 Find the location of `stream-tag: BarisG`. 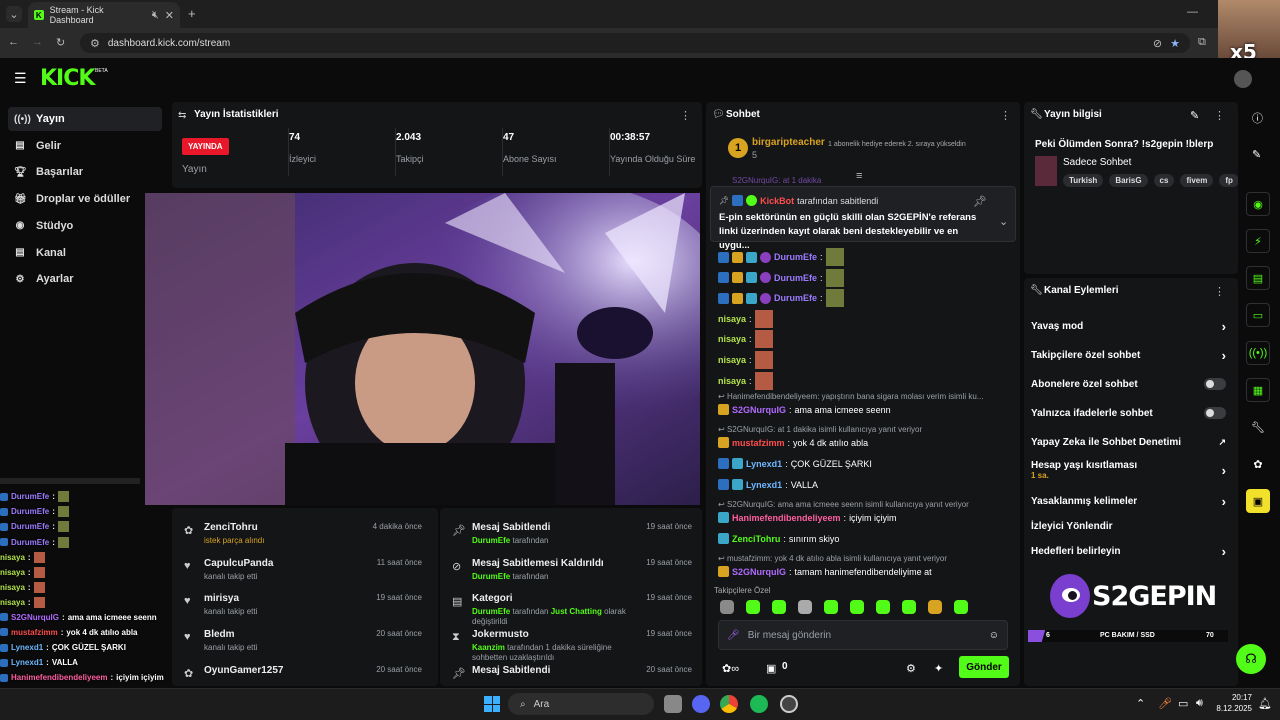

stream-tag: BarisG is located at coordinates (1128, 180).